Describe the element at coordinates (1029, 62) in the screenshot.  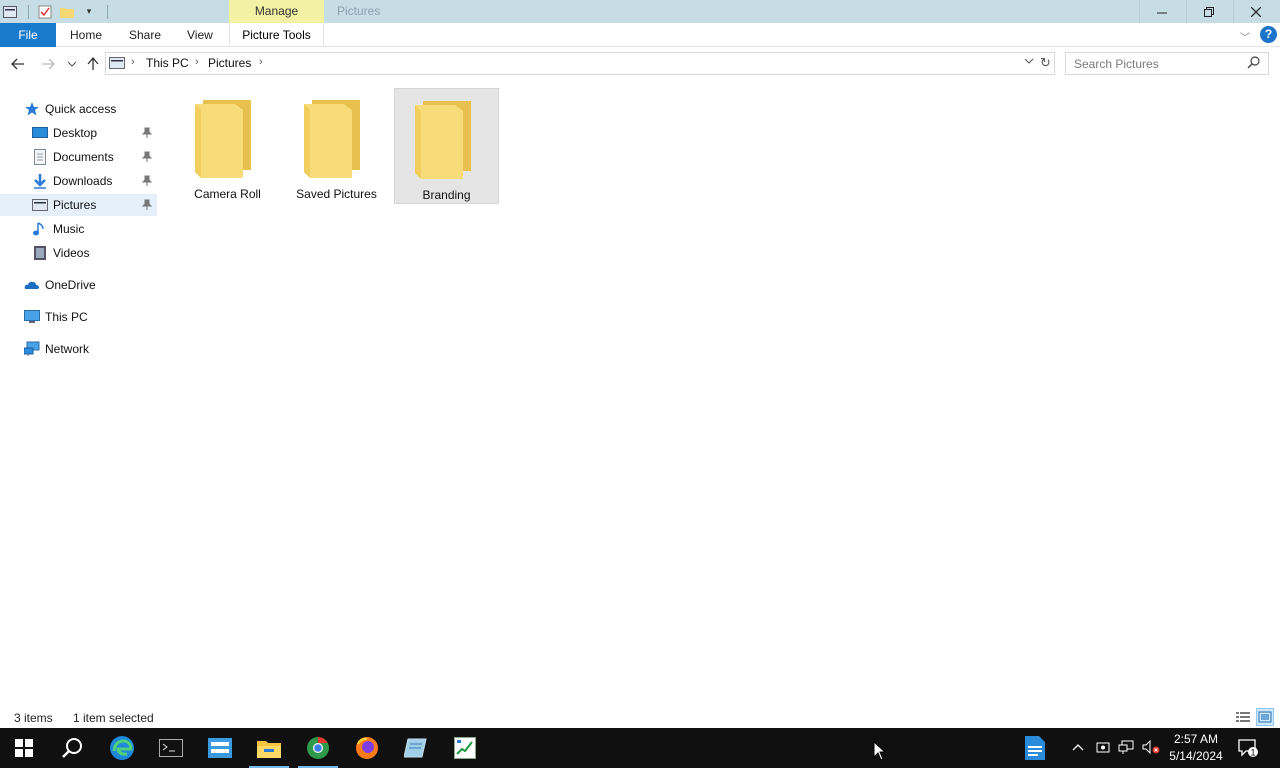
I see `address-dropdown-icon` at that location.